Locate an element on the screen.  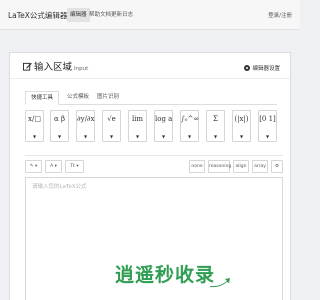
edit-icon is located at coordinates (27, 66).